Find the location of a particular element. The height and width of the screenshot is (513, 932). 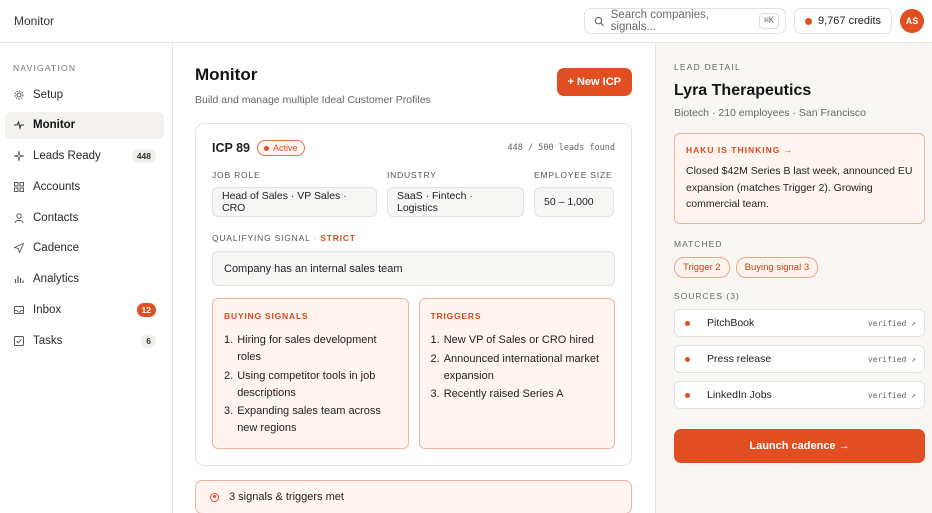

sidebar-item-inbox: Inbox 12 is located at coordinates (84, 310).